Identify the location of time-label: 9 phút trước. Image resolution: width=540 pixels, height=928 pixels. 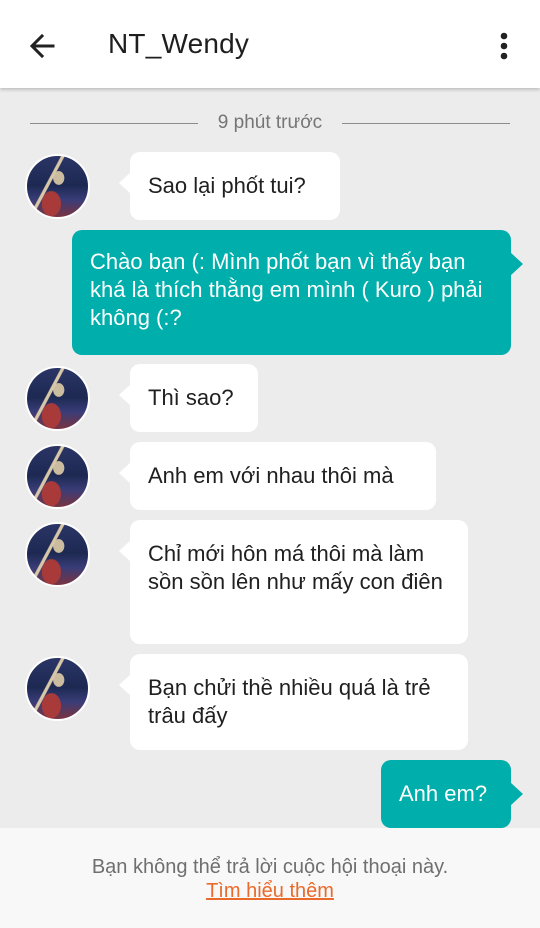
(270, 122).